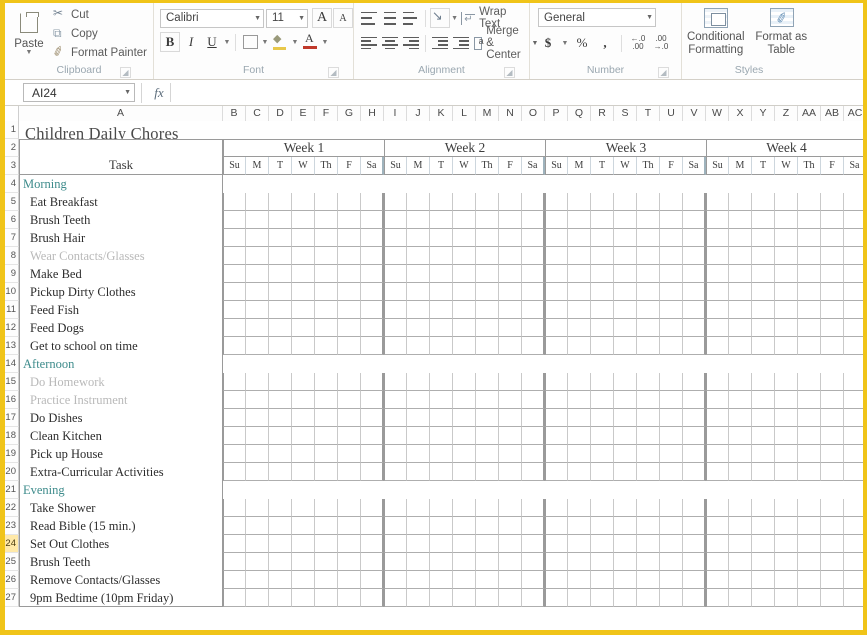  What do you see at coordinates (716, 30) in the screenshot?
I see `conditional-formatting-button: Conditional Formatting` at bounding box center [716, 30].